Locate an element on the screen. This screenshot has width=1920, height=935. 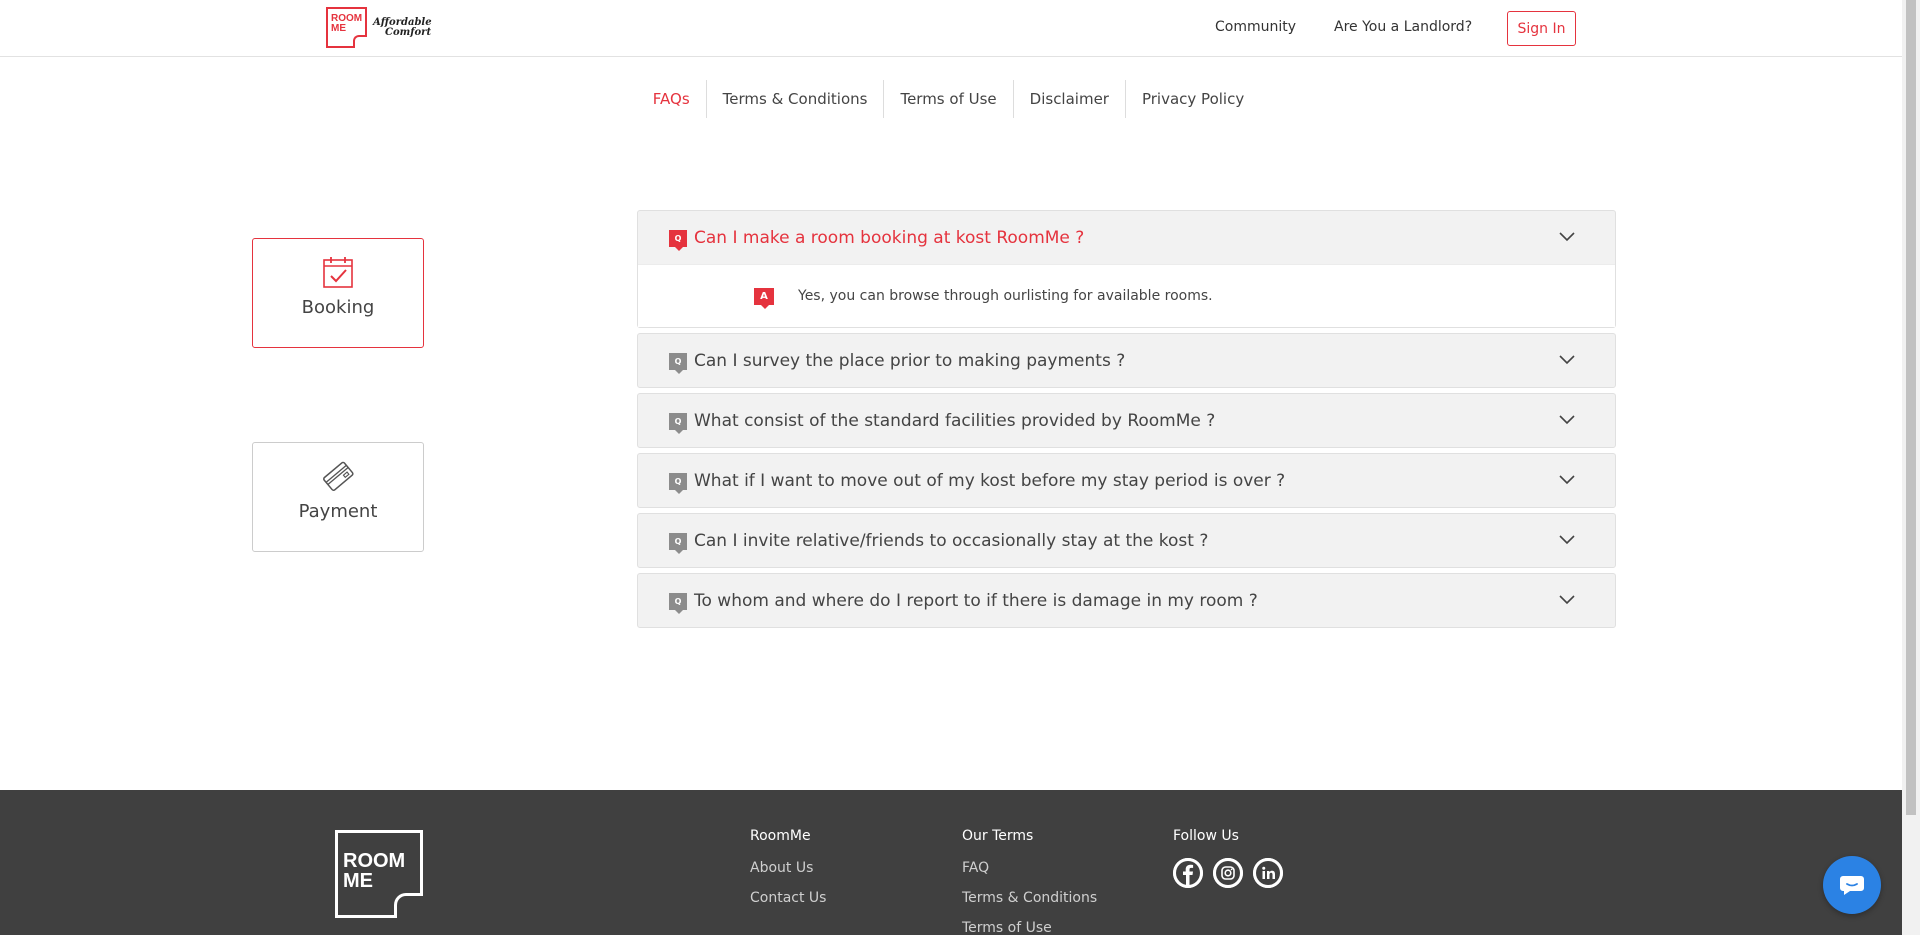
answer-badge-icon: A is located at coordinates (764, 298).